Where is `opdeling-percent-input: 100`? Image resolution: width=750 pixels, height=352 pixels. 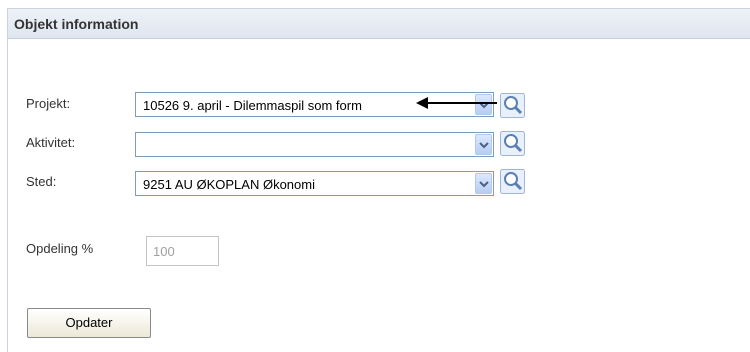 opdeling-percent-input: 100 is located at coordinates (182, 251).